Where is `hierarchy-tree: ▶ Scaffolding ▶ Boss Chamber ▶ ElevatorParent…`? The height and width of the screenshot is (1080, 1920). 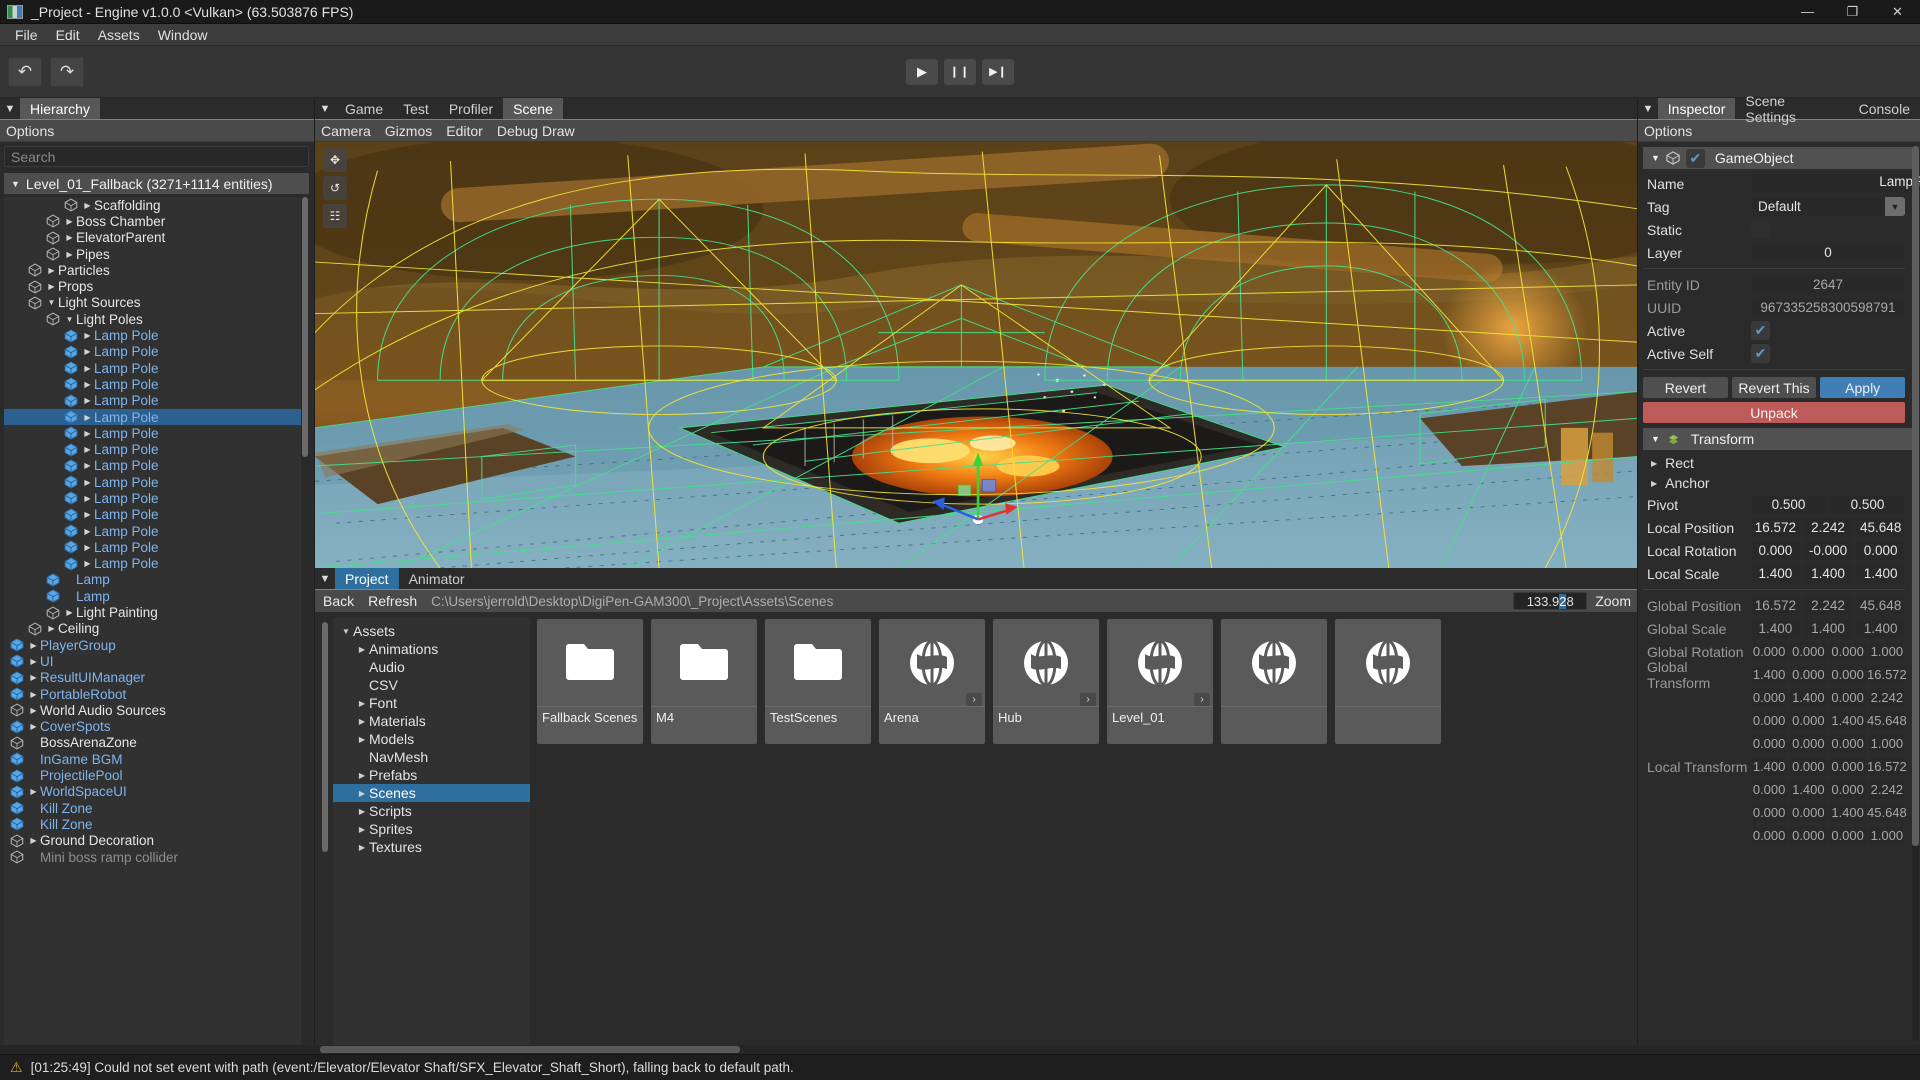 hierarchy-tree: ▶ Scaffolding ▶ Boss Chamber ▶ ElevatorParent… is located at coordinates (156, 621).